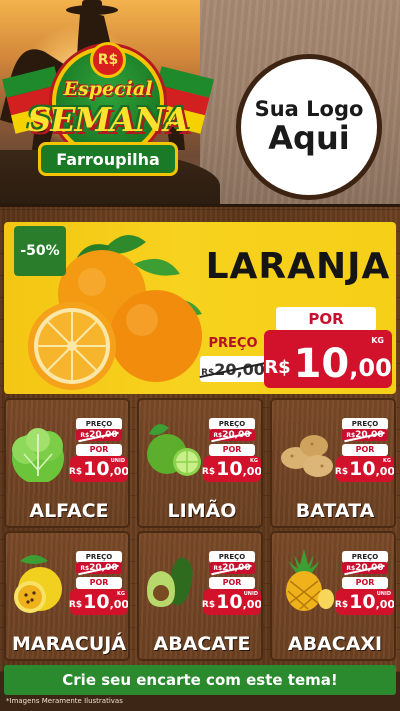  I want to click on product-card: PREÇO R$20,00 POR R$ 10 ,00 KG BATATA, so click(333, 463).